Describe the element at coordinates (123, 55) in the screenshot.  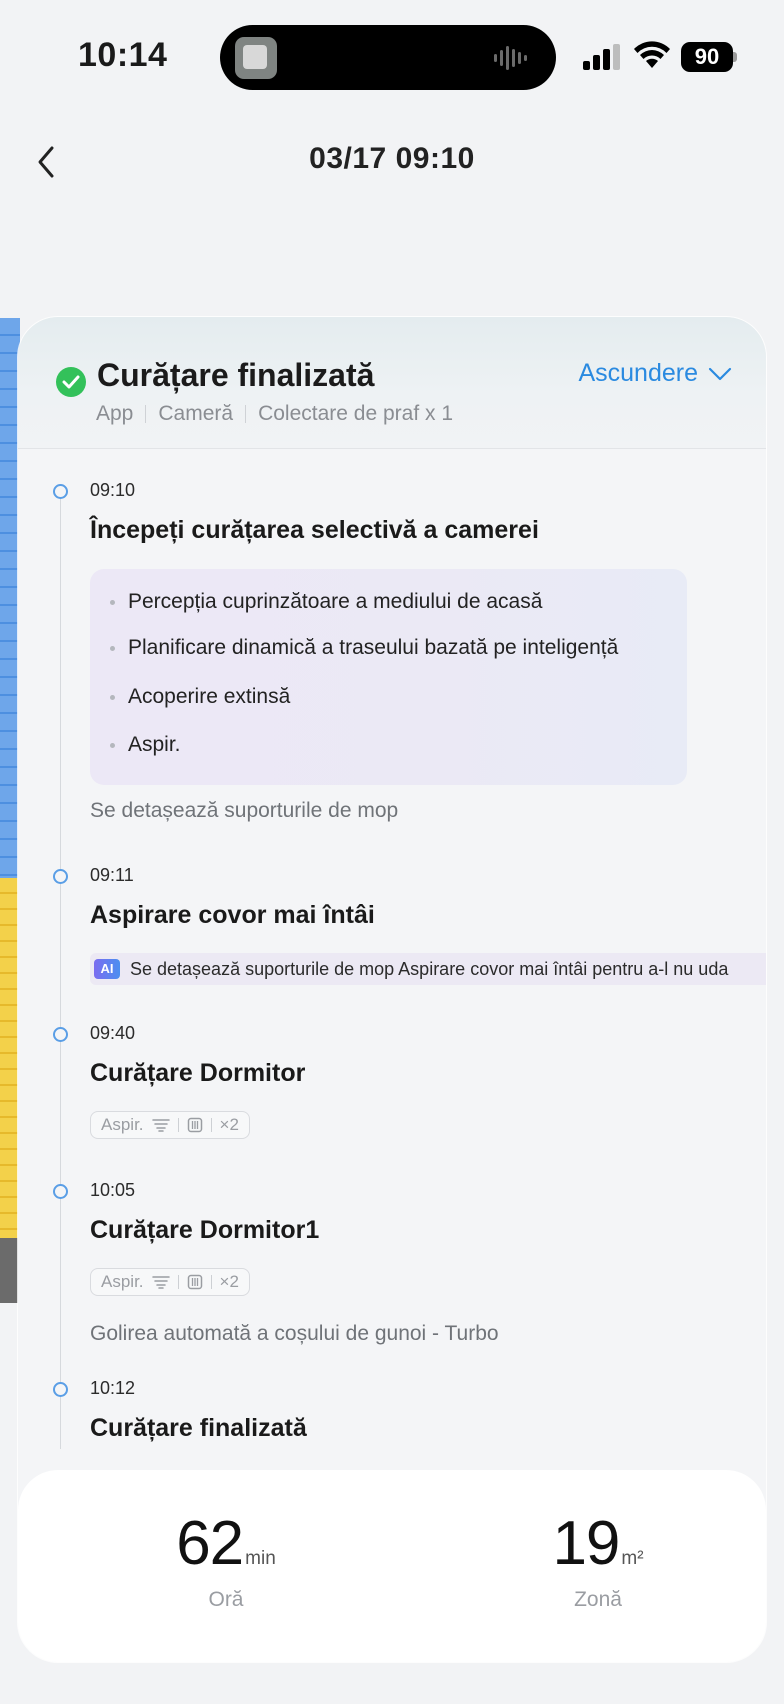
I see `status-time: 10:14` at that location.